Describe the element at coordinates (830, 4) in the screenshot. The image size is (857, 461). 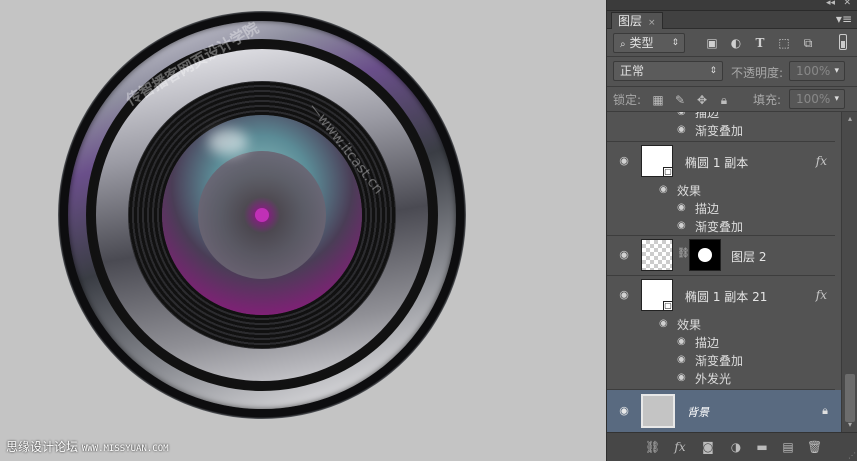
I see `collapse-icon: ◂◂` at that location.